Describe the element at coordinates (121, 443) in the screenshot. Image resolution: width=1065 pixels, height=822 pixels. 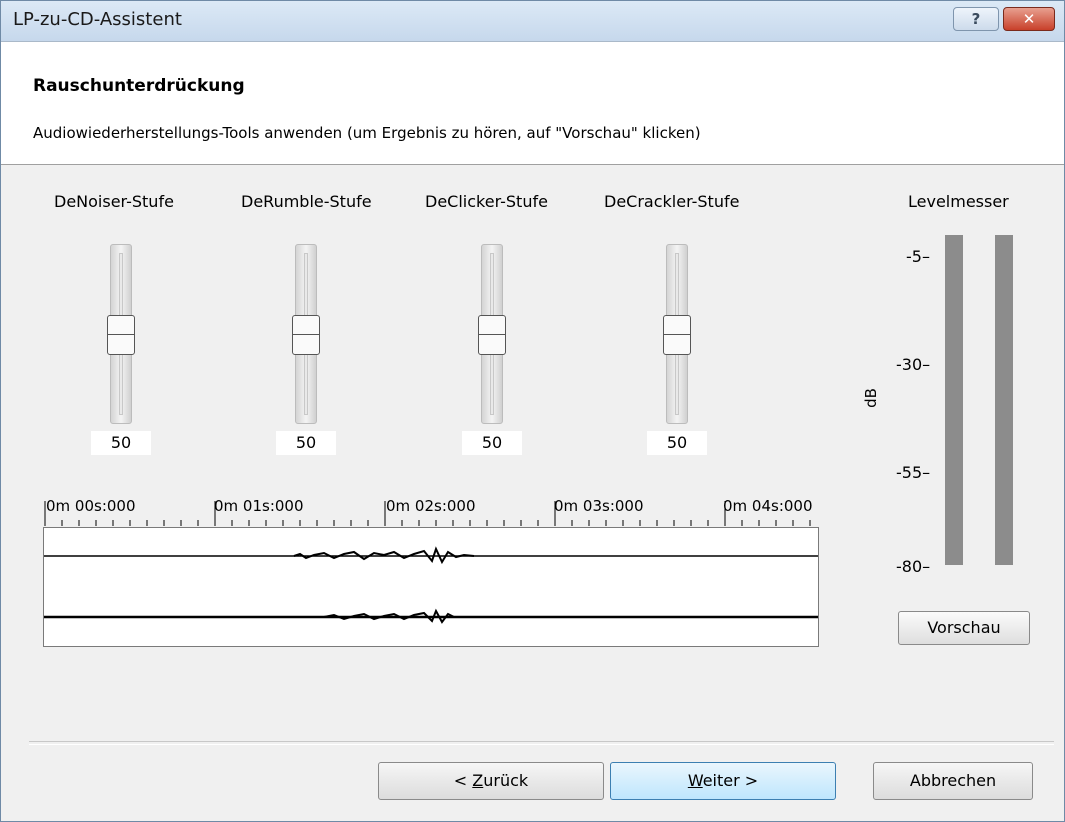
I see `denoiser-value: 50` at that location.